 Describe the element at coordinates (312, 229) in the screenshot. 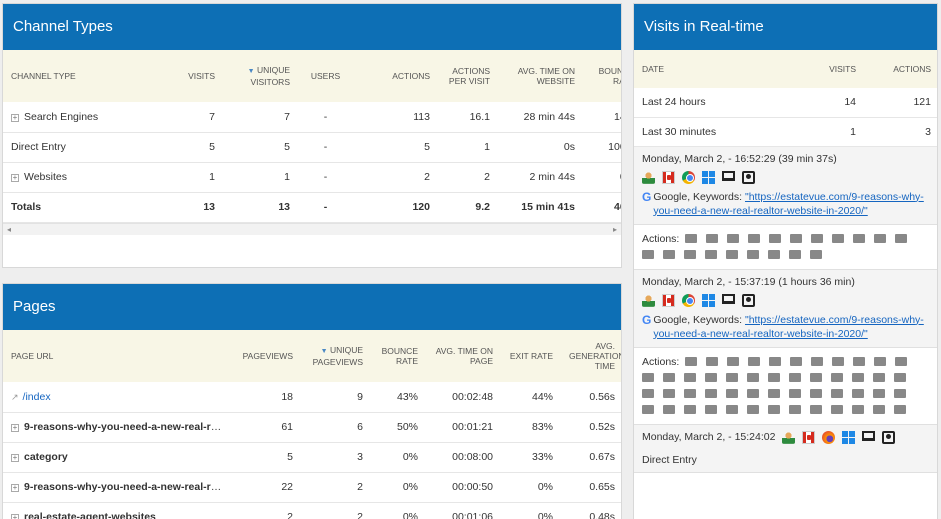

I see `horizontal-scrollbar: ◂ ▸` at that location.